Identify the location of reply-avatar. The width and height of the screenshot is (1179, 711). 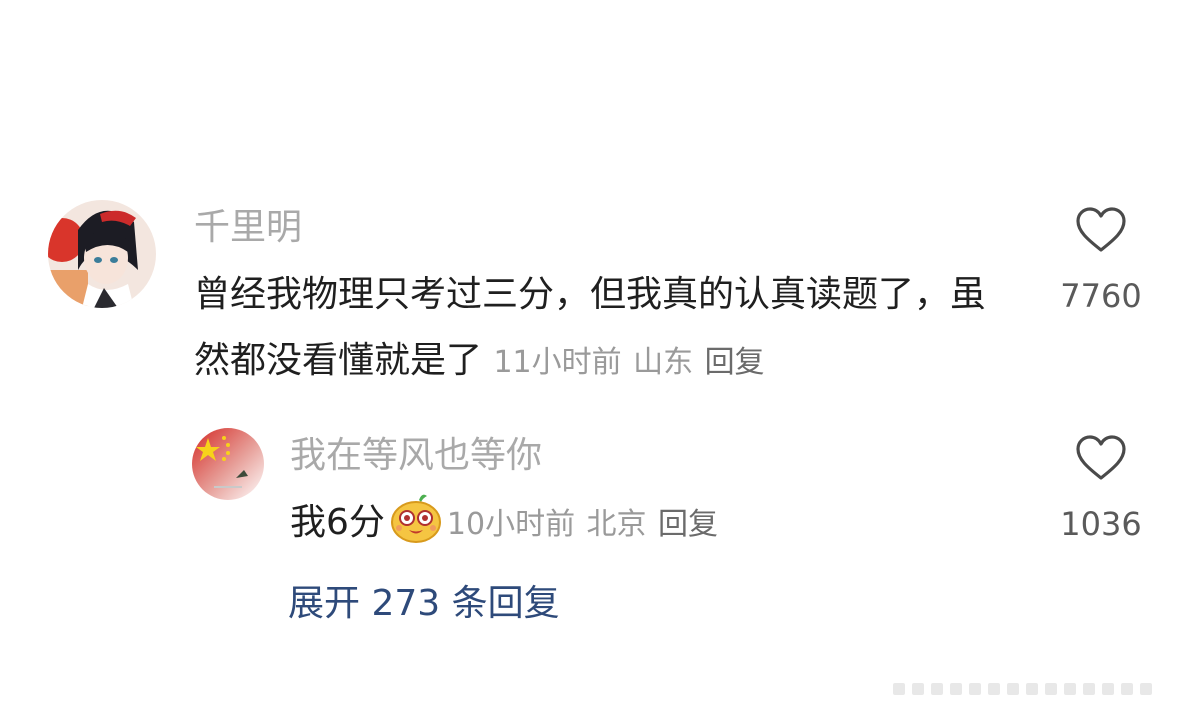
(228, 464).